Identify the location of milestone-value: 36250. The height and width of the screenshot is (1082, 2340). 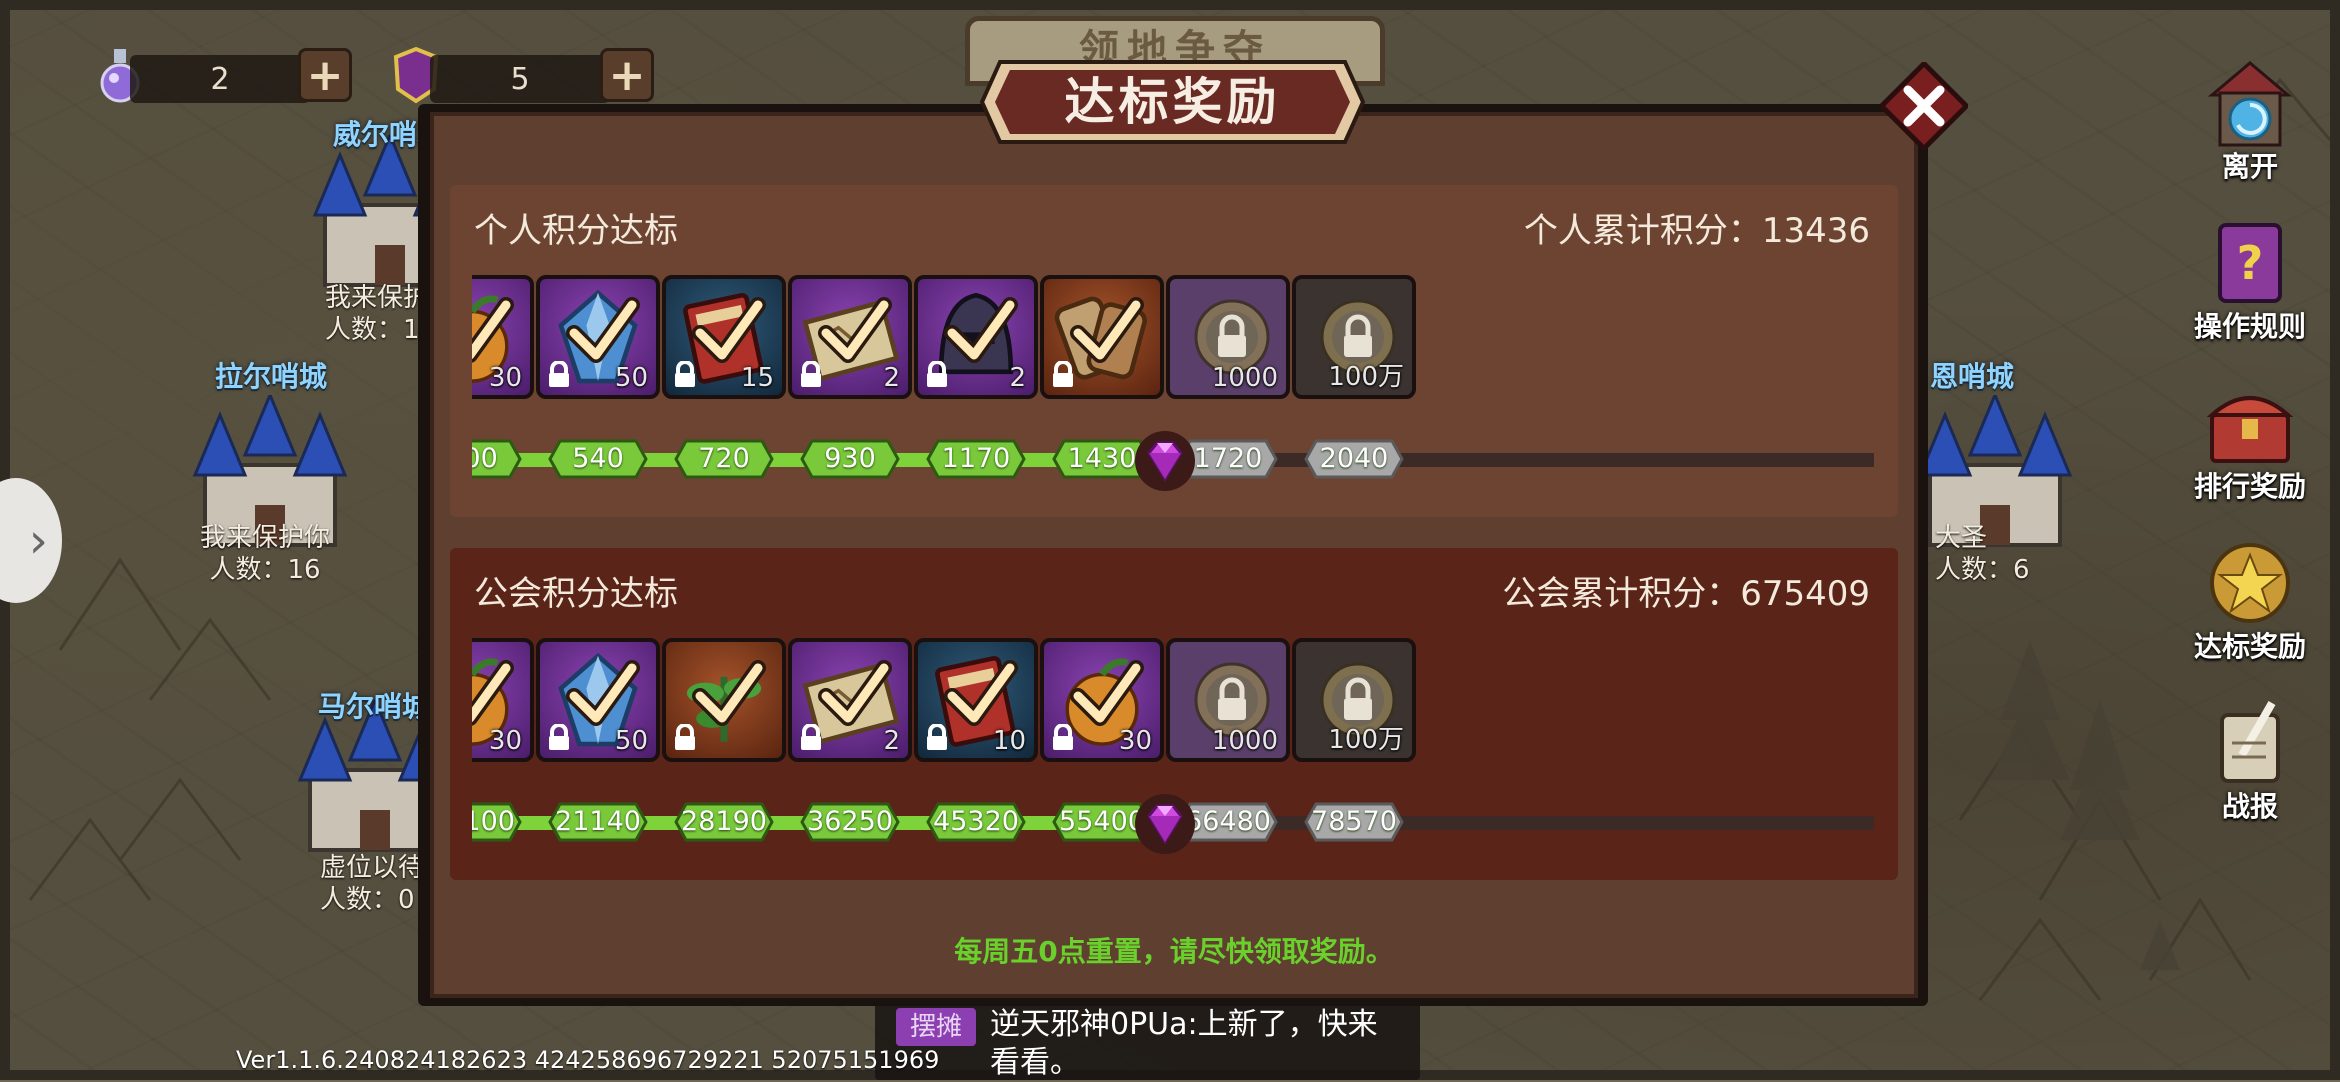
(850, 821).